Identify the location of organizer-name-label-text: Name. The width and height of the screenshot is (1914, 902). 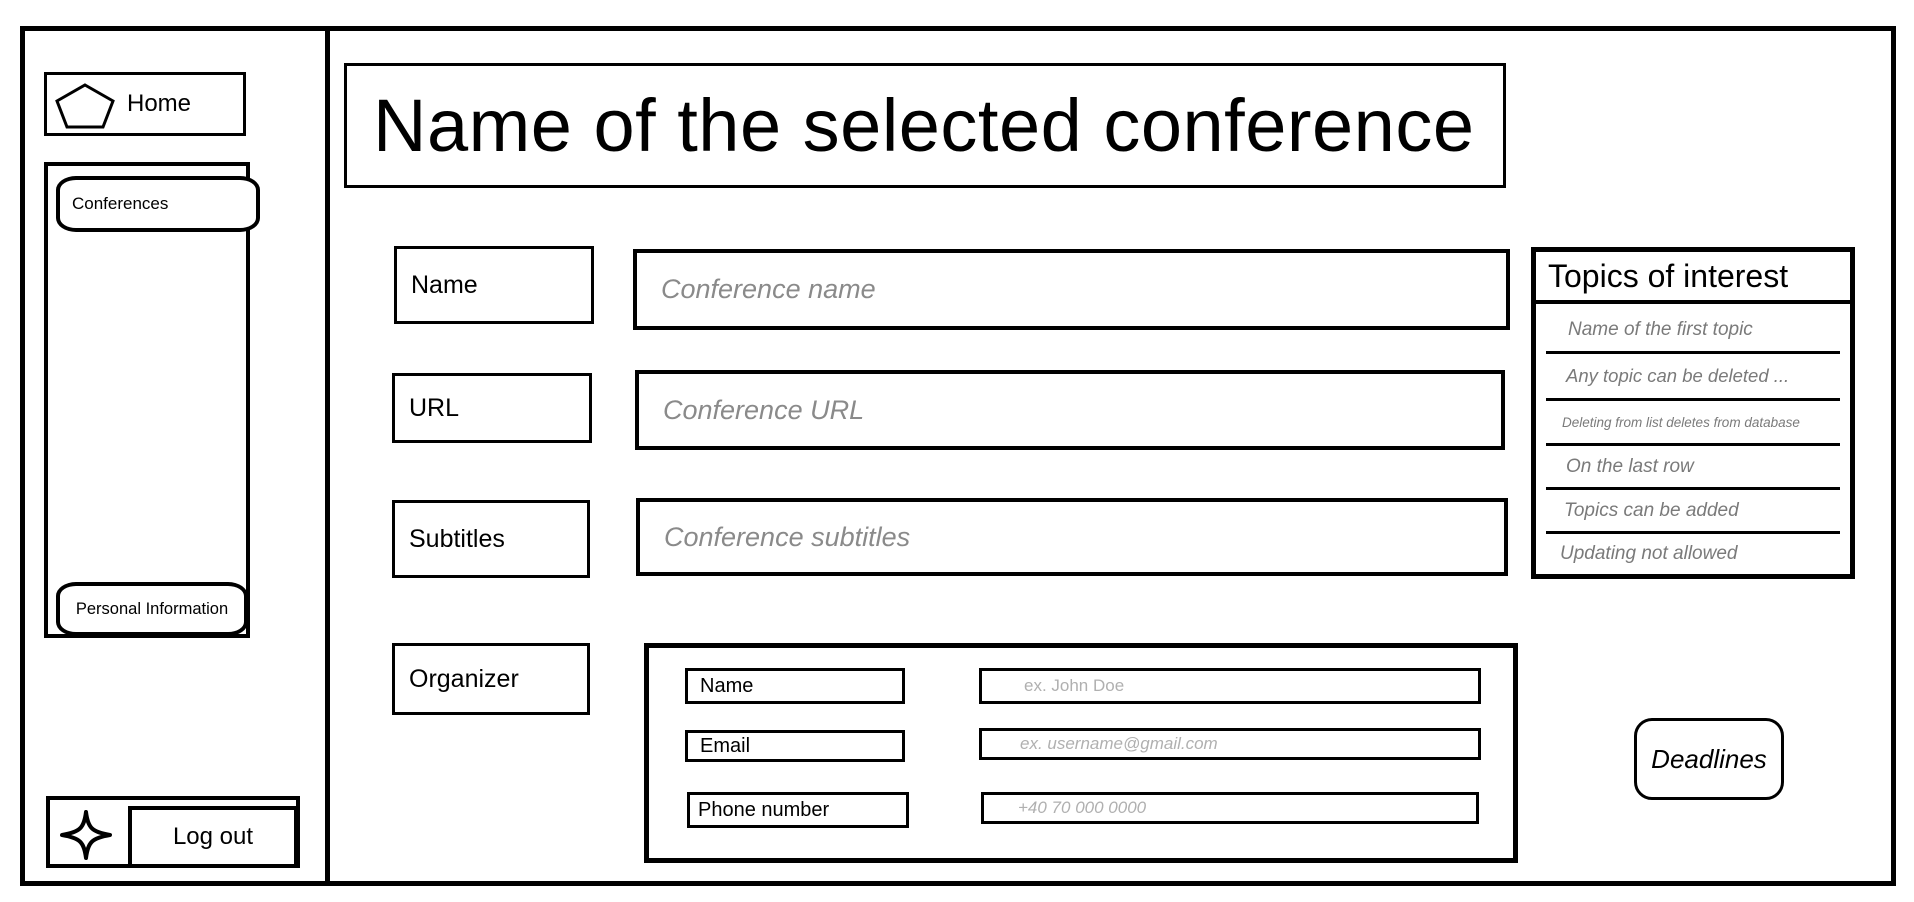
(727, 685).